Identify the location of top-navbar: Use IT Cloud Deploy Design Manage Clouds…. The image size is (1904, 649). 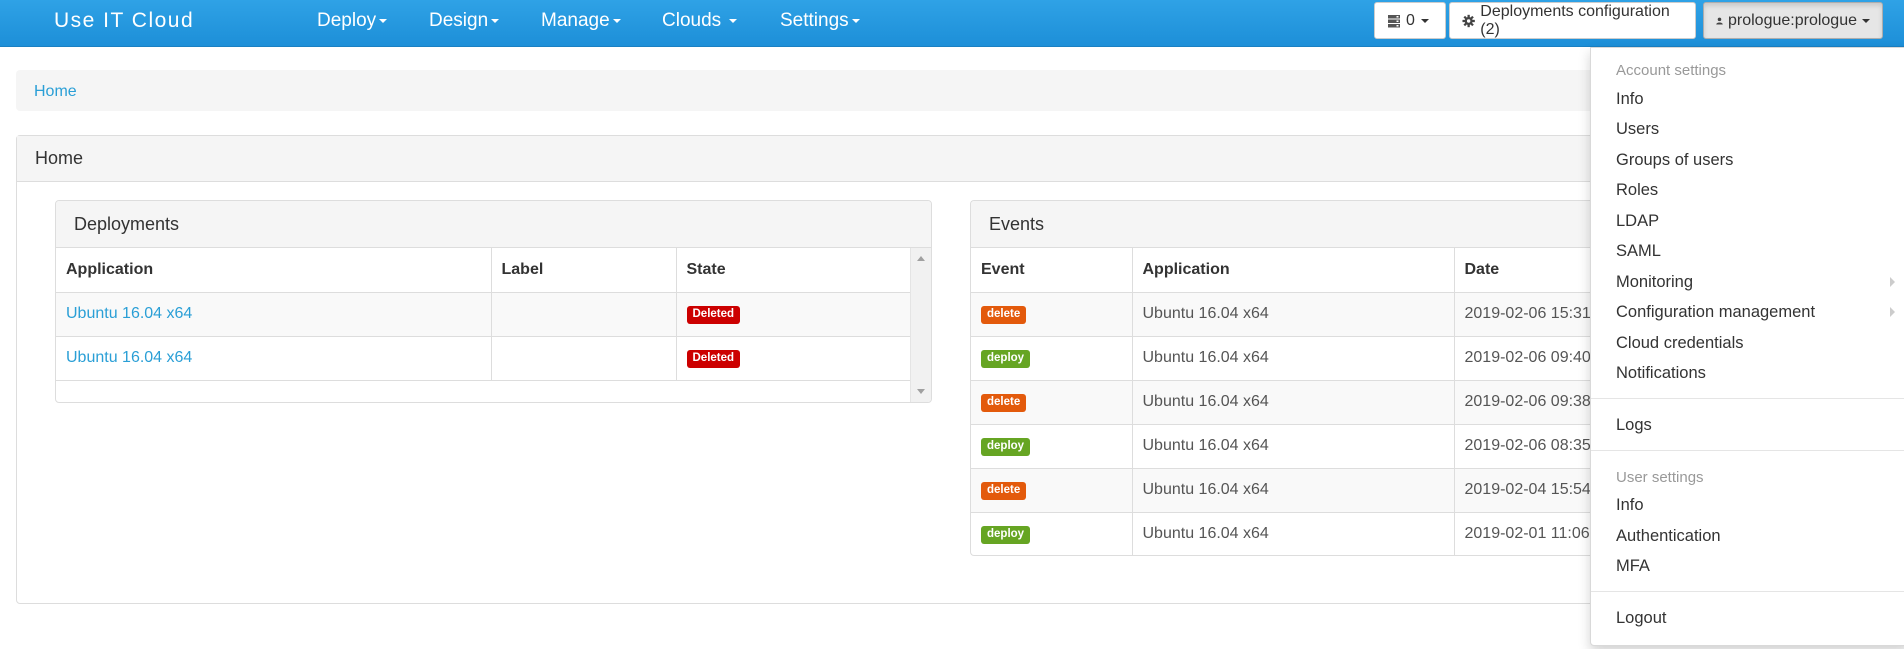
(952, 23).